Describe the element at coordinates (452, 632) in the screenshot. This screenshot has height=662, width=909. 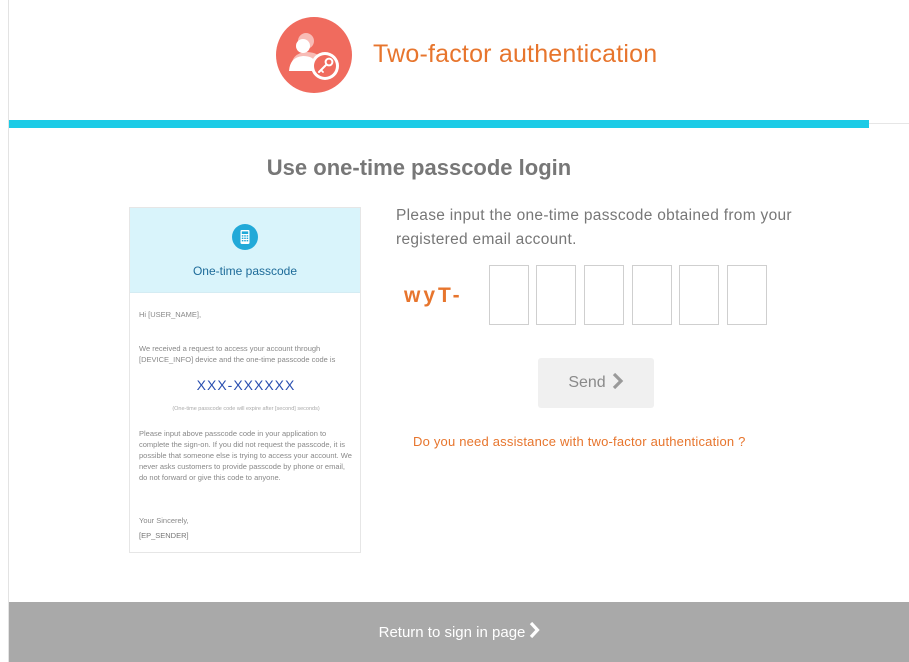
I see `return-label: Return to sign in page` at that location.